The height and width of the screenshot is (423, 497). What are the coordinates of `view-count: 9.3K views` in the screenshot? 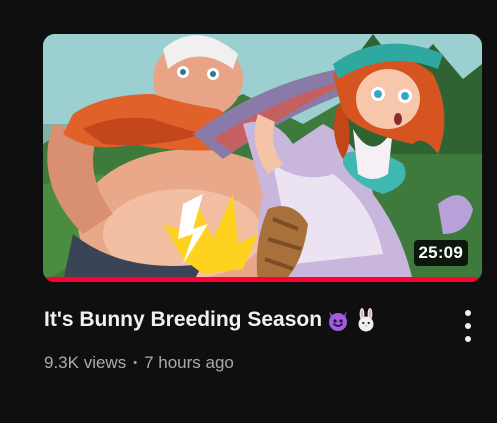 It's located at (85, 362).